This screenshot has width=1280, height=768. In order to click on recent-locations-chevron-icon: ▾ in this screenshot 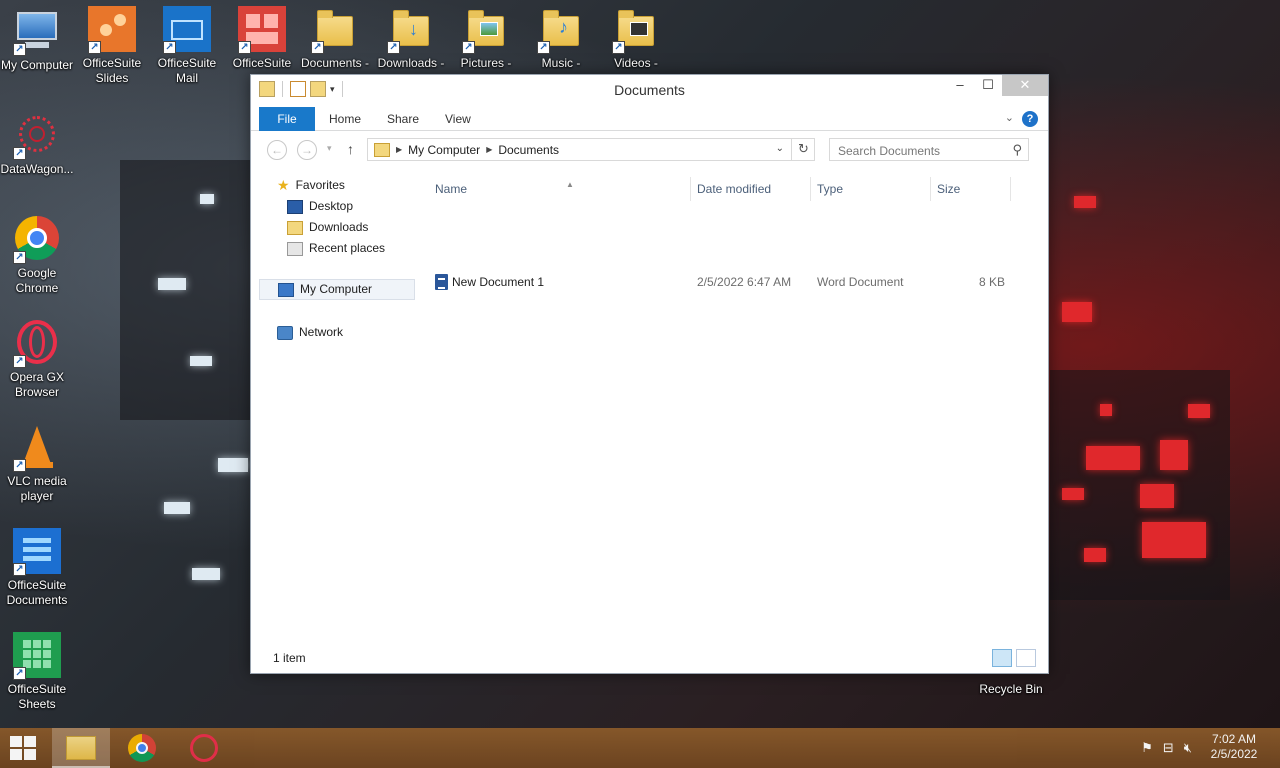, I will do `click(329, 148)`.